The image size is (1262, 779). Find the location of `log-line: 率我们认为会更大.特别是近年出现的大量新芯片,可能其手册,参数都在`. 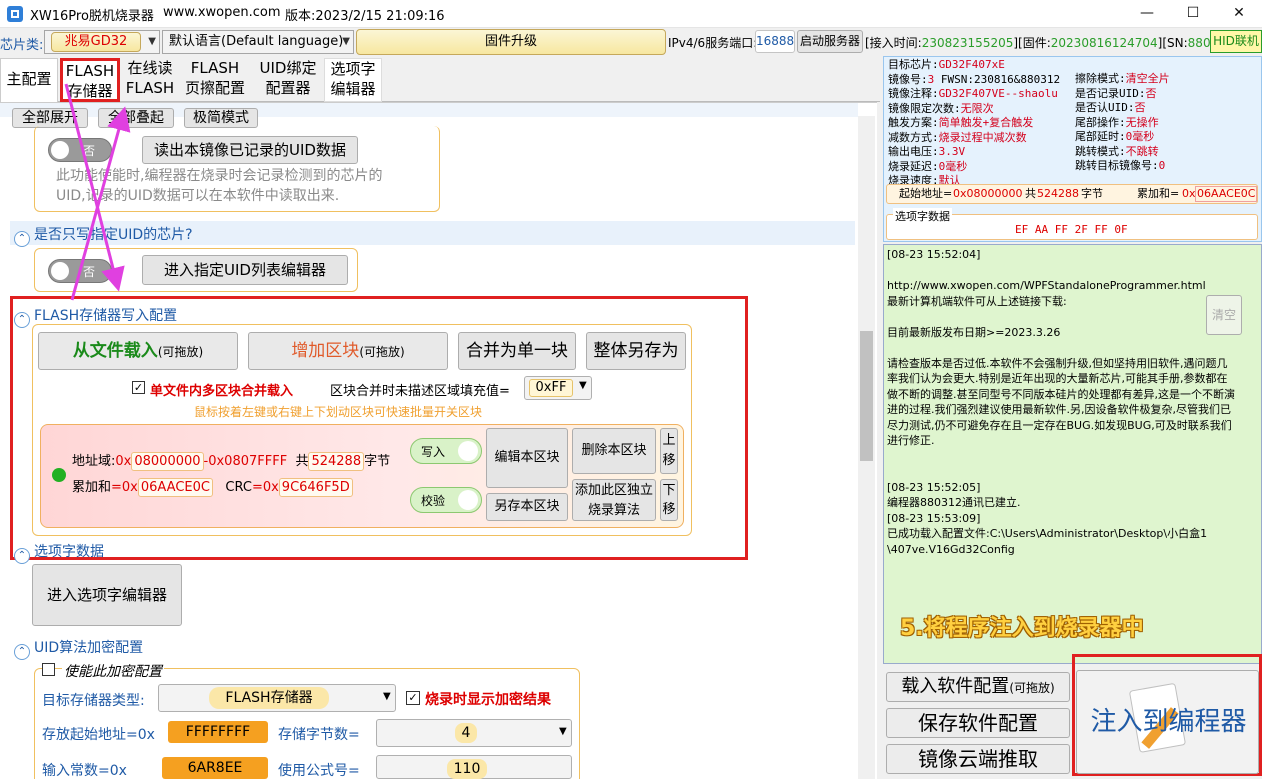

log-line: 率我们认为会更大.特别是近年出现的大量新芯片,可能其手册,参数都在 is located at coordinates (1057, 378).